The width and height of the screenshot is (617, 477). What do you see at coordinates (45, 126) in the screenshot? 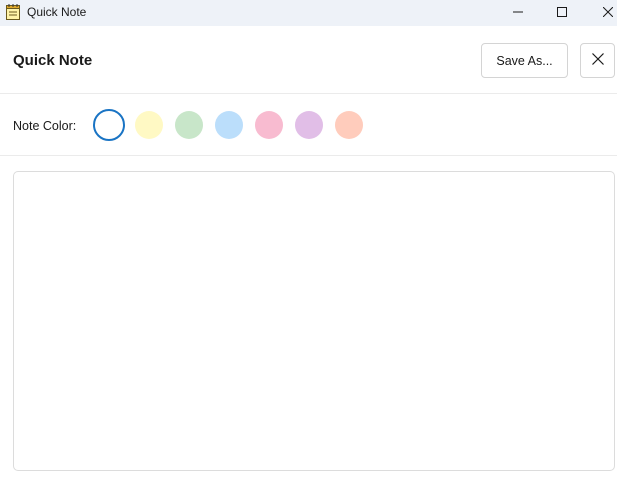
I see `note-color-label: Note Color:` at bounding box center [45, 126].